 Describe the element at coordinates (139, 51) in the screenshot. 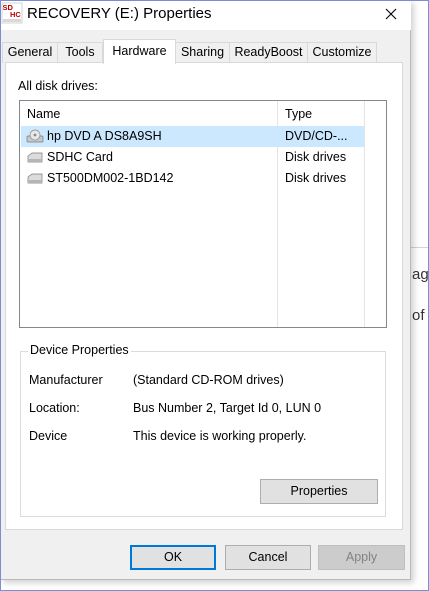

I see `tab-hardware: Hardware` at that location.